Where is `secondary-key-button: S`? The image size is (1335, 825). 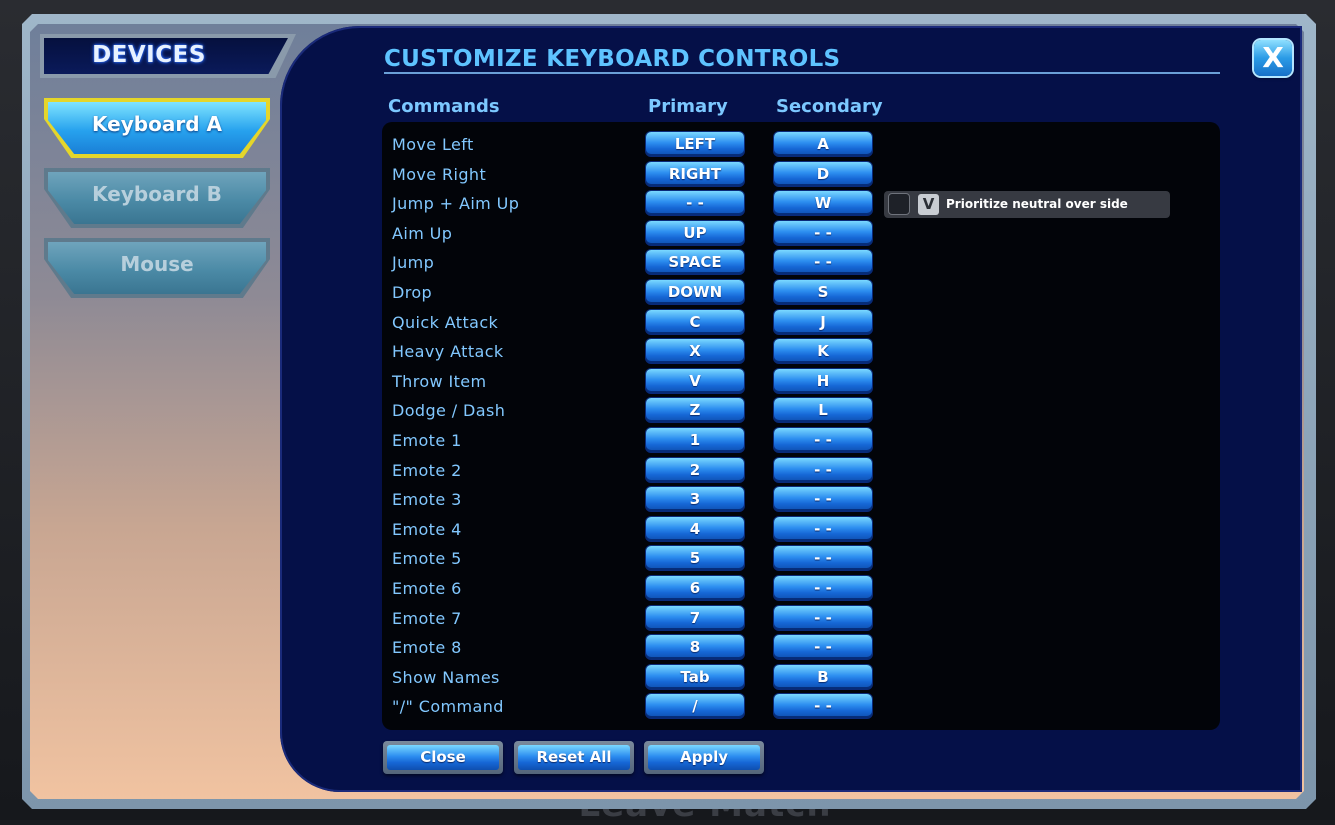 secondary-key-button: S is located at coordinates (823, 292).